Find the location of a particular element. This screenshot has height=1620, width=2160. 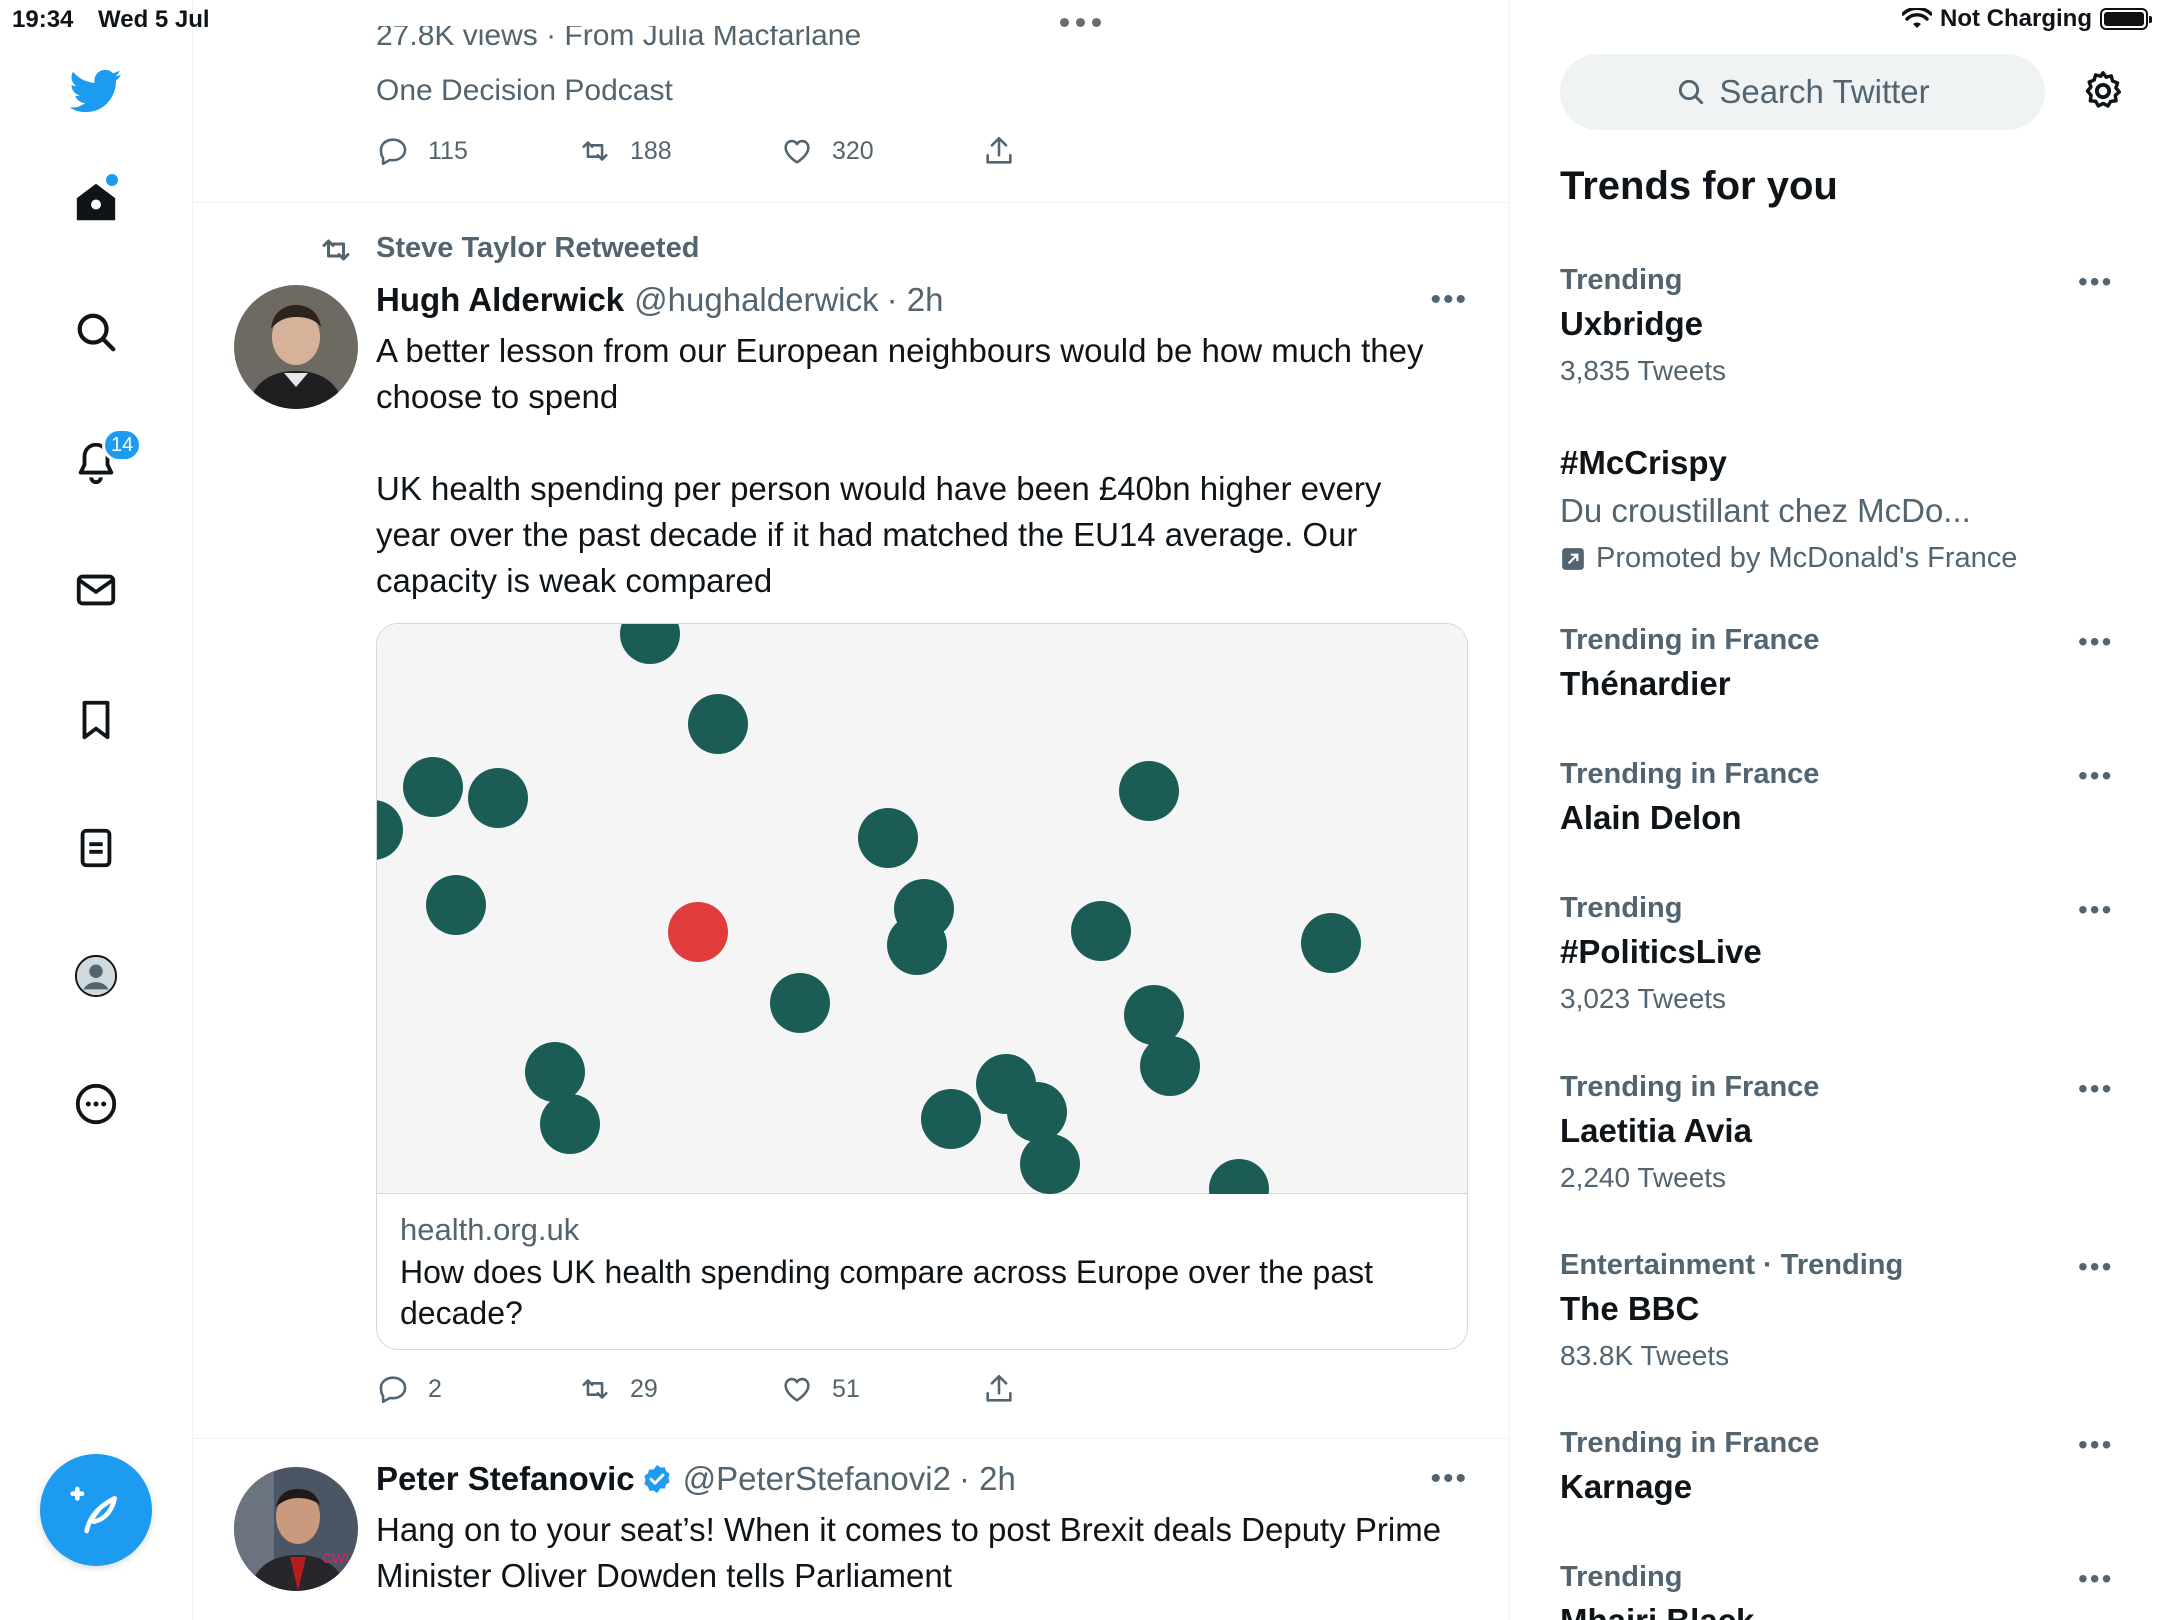

trend-name: #McCrispy is located at coordinates (1643, 462).